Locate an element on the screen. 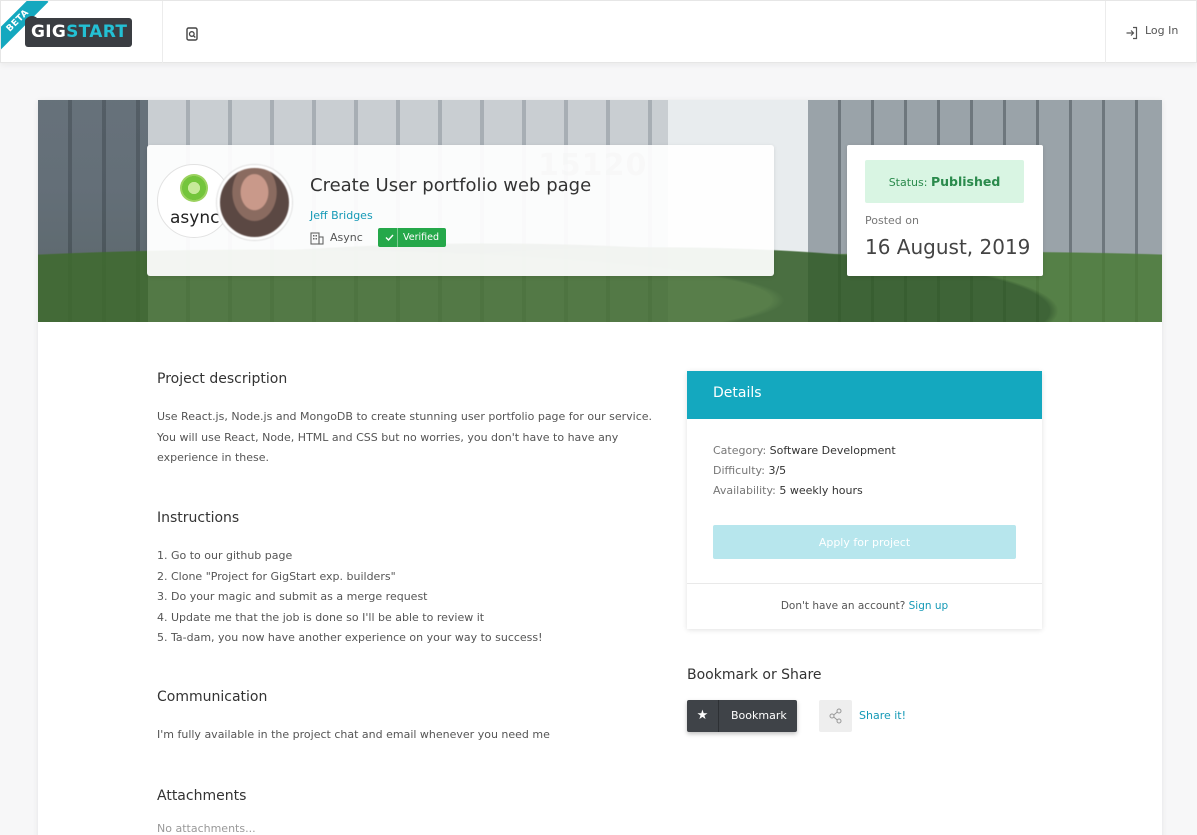  gigstart-logo: GIGSTART is located at coordinates (79, 32).